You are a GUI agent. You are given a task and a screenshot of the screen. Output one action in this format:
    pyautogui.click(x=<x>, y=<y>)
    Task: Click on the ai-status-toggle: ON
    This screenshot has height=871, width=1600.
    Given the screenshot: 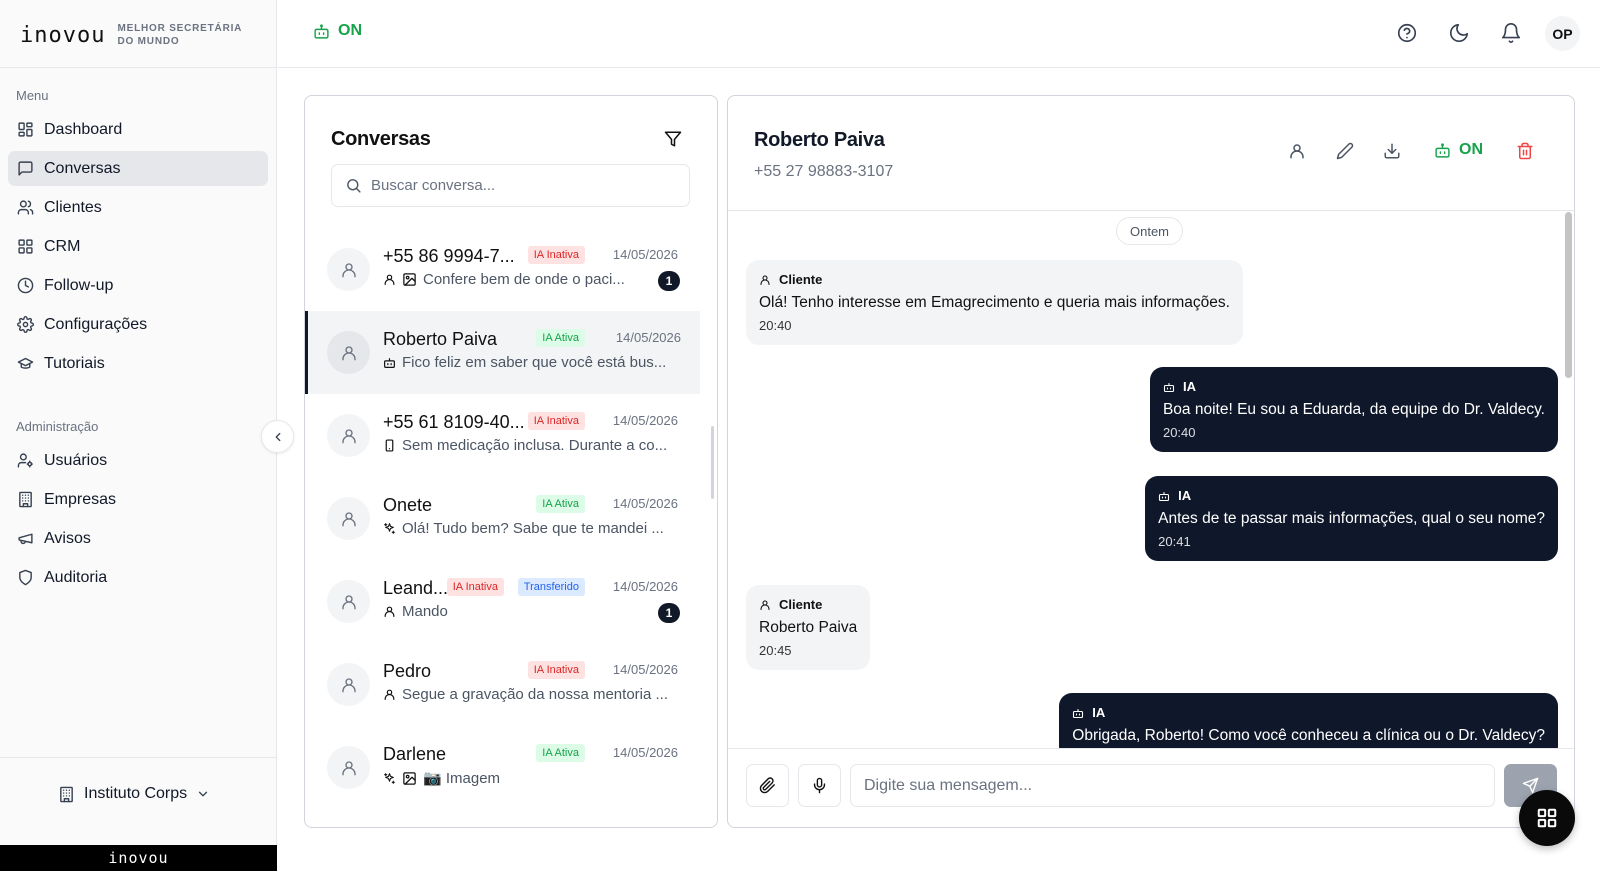 What is the action you would take?
    pyautogui.click(x=337, y=31)
    